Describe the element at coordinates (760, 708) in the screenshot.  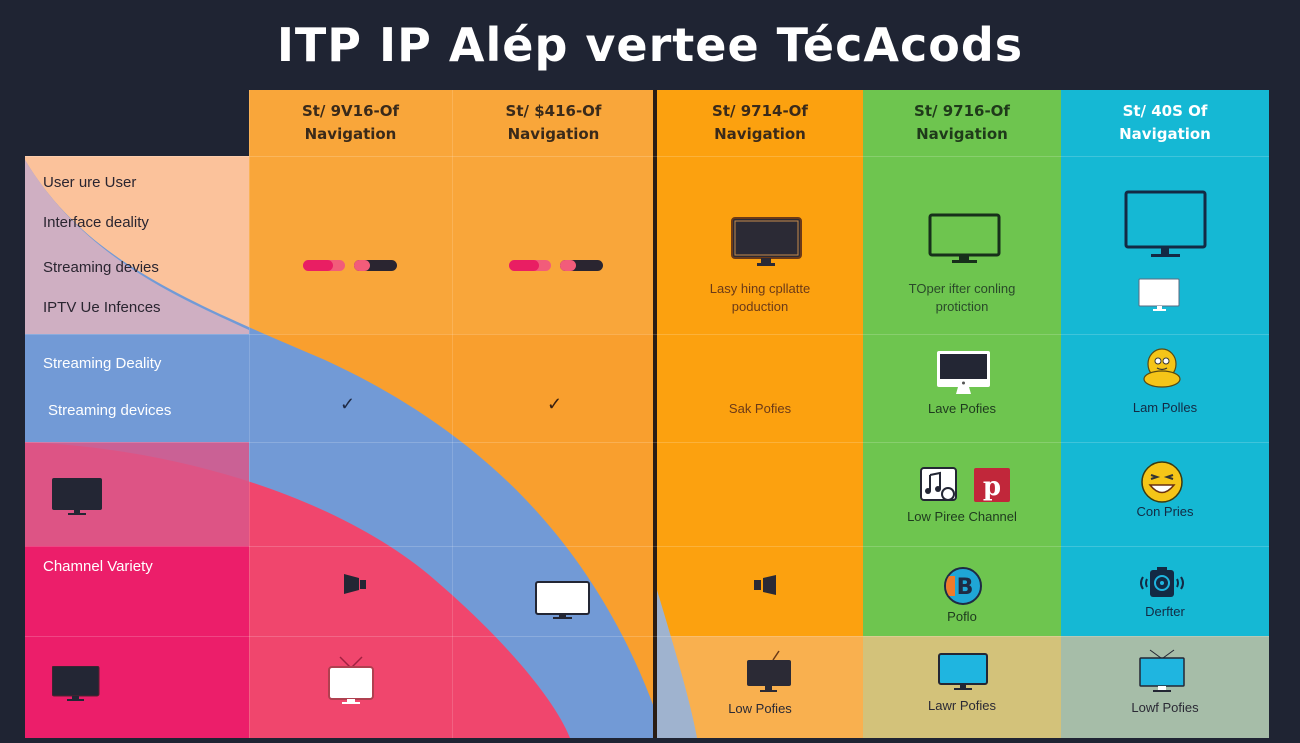
I see `cell-caption: Low Pofies` at that location.